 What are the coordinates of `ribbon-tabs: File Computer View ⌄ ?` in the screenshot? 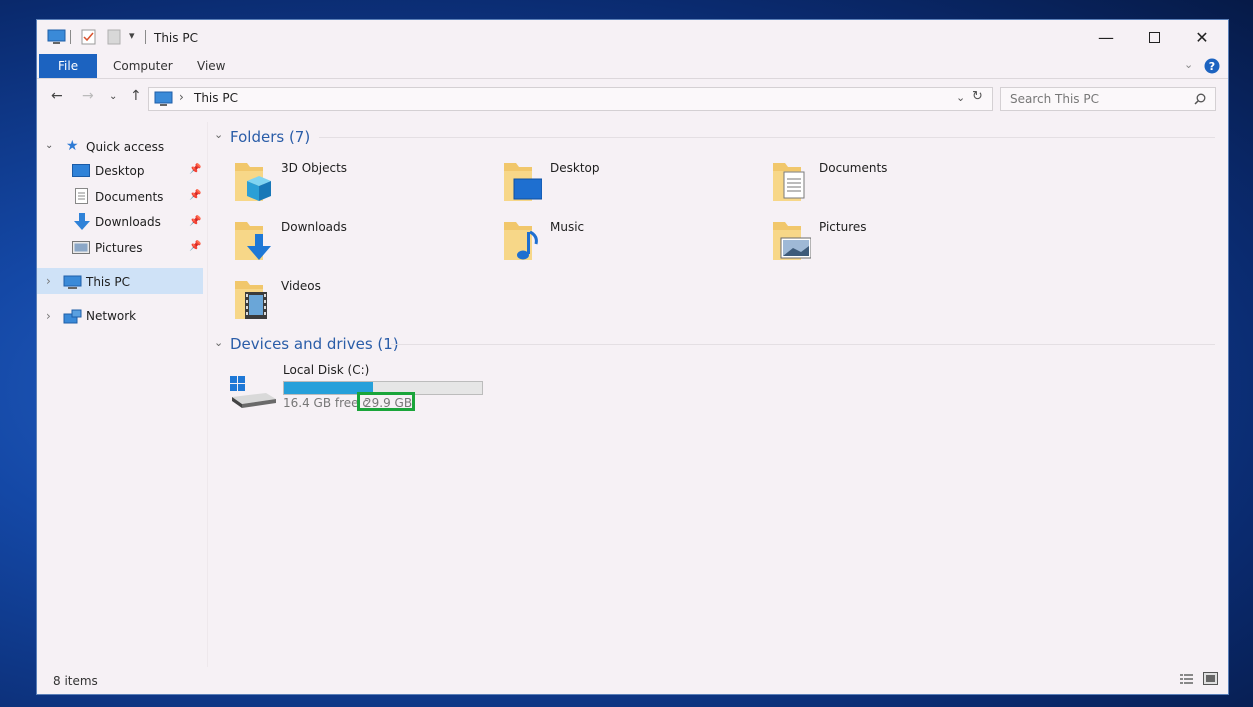 It's located at (632, 66).